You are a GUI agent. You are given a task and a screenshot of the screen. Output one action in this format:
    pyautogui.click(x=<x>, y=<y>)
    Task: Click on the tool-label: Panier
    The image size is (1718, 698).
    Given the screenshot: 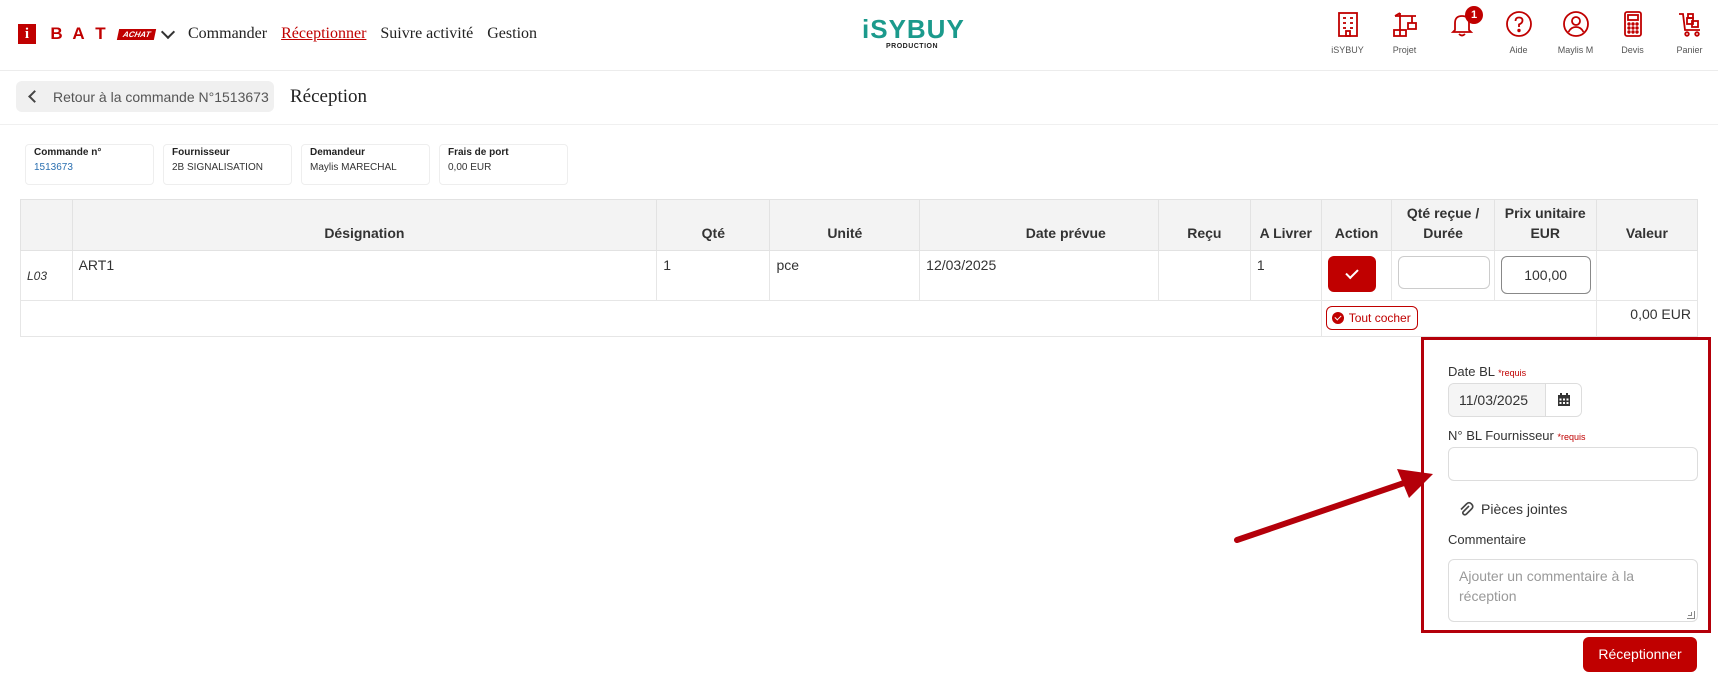 What is the action you would take?
    pyautogui.click(x=1689, y=50)
    